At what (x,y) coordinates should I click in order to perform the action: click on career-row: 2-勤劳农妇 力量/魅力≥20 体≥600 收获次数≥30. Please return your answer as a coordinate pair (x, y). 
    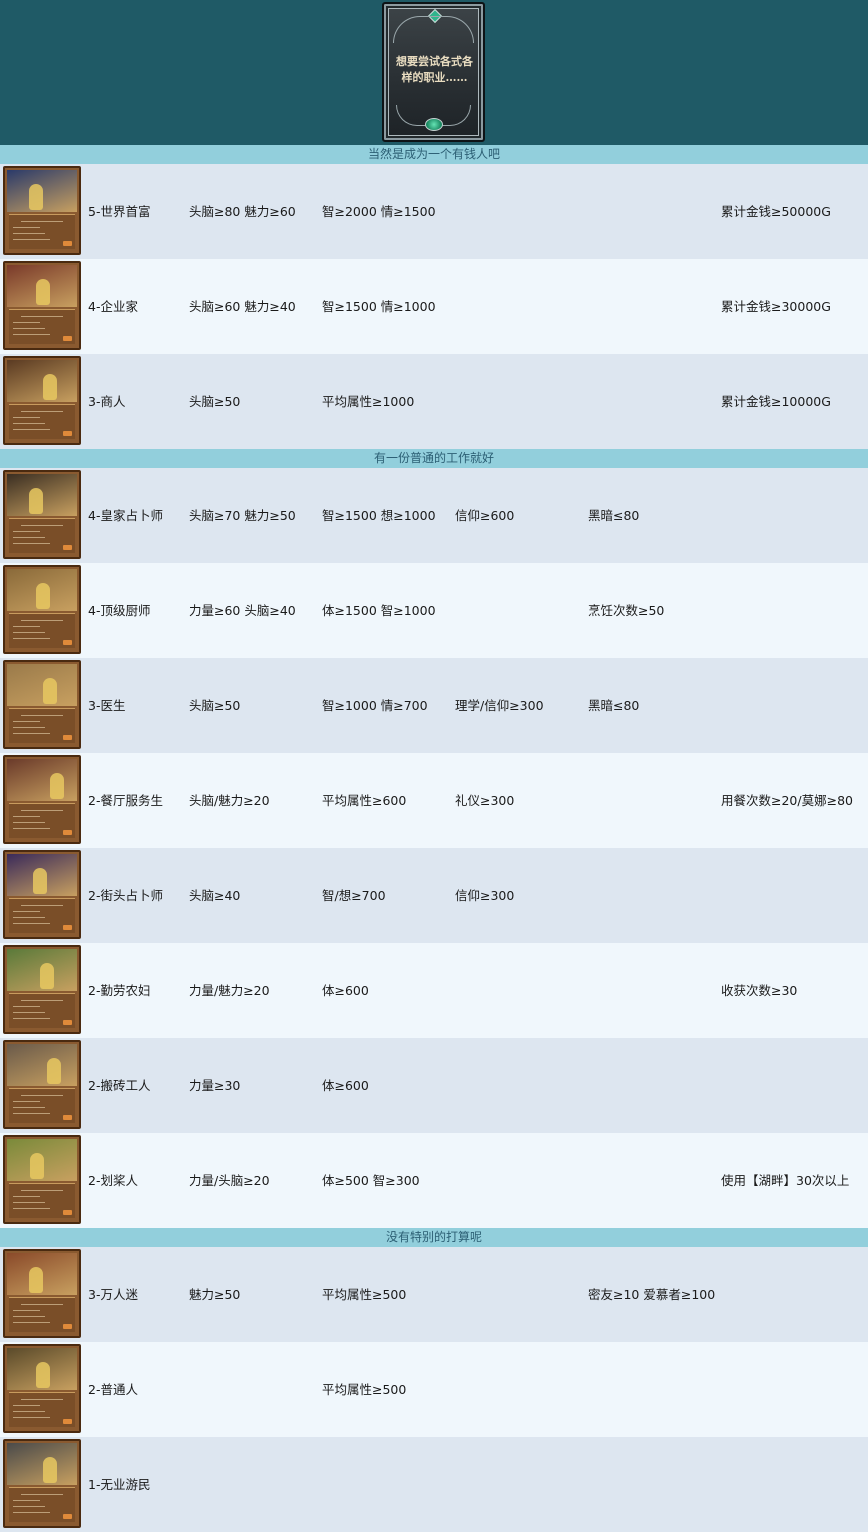
    Looking at the image, I should click on (434, 990).